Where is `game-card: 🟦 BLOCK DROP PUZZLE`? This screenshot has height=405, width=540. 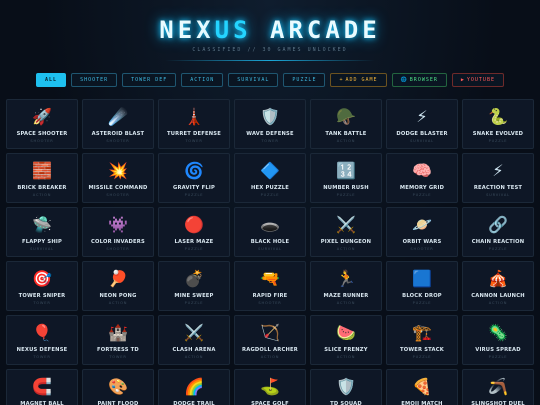 game-card: 🟦 BLOCK DROP PUZZLE is located at coordinates (422, 286).